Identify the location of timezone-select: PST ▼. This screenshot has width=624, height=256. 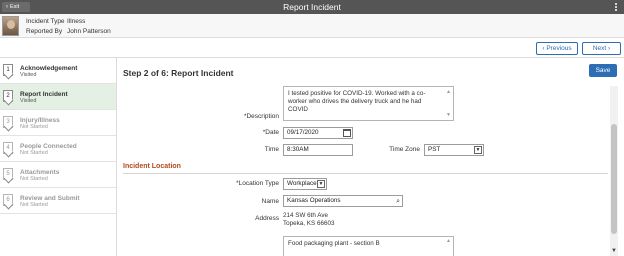
(454, 150).